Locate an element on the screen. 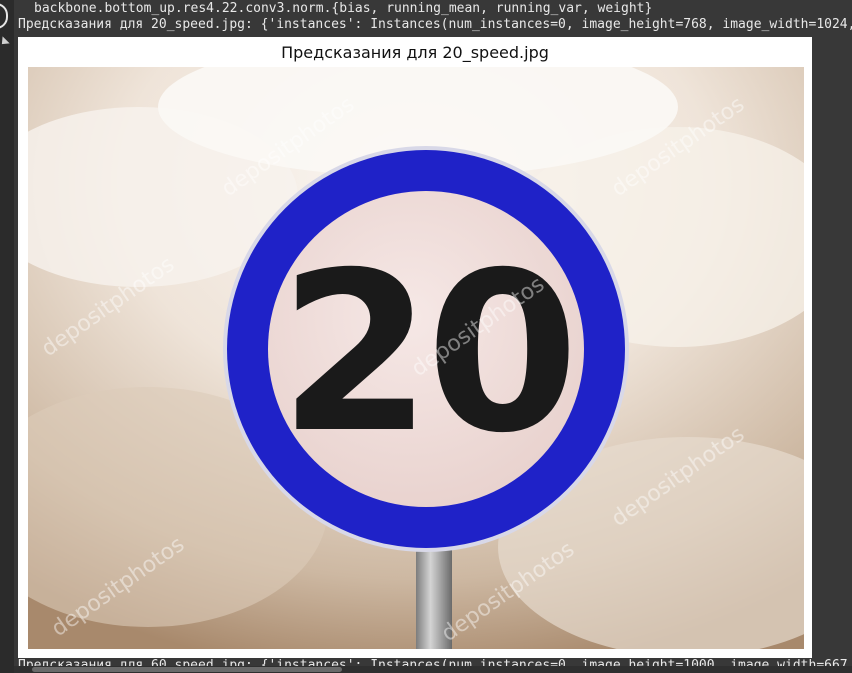 This screenshot has height=673, width=852. scrollbar-thumb is located at coordinates (187, 669).